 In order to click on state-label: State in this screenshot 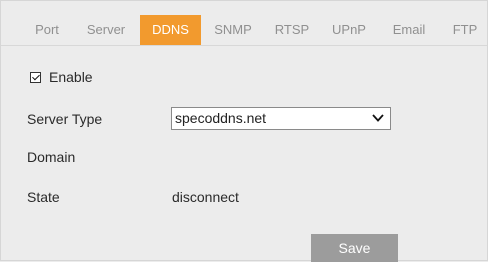, I will do `click(43, 197)`.